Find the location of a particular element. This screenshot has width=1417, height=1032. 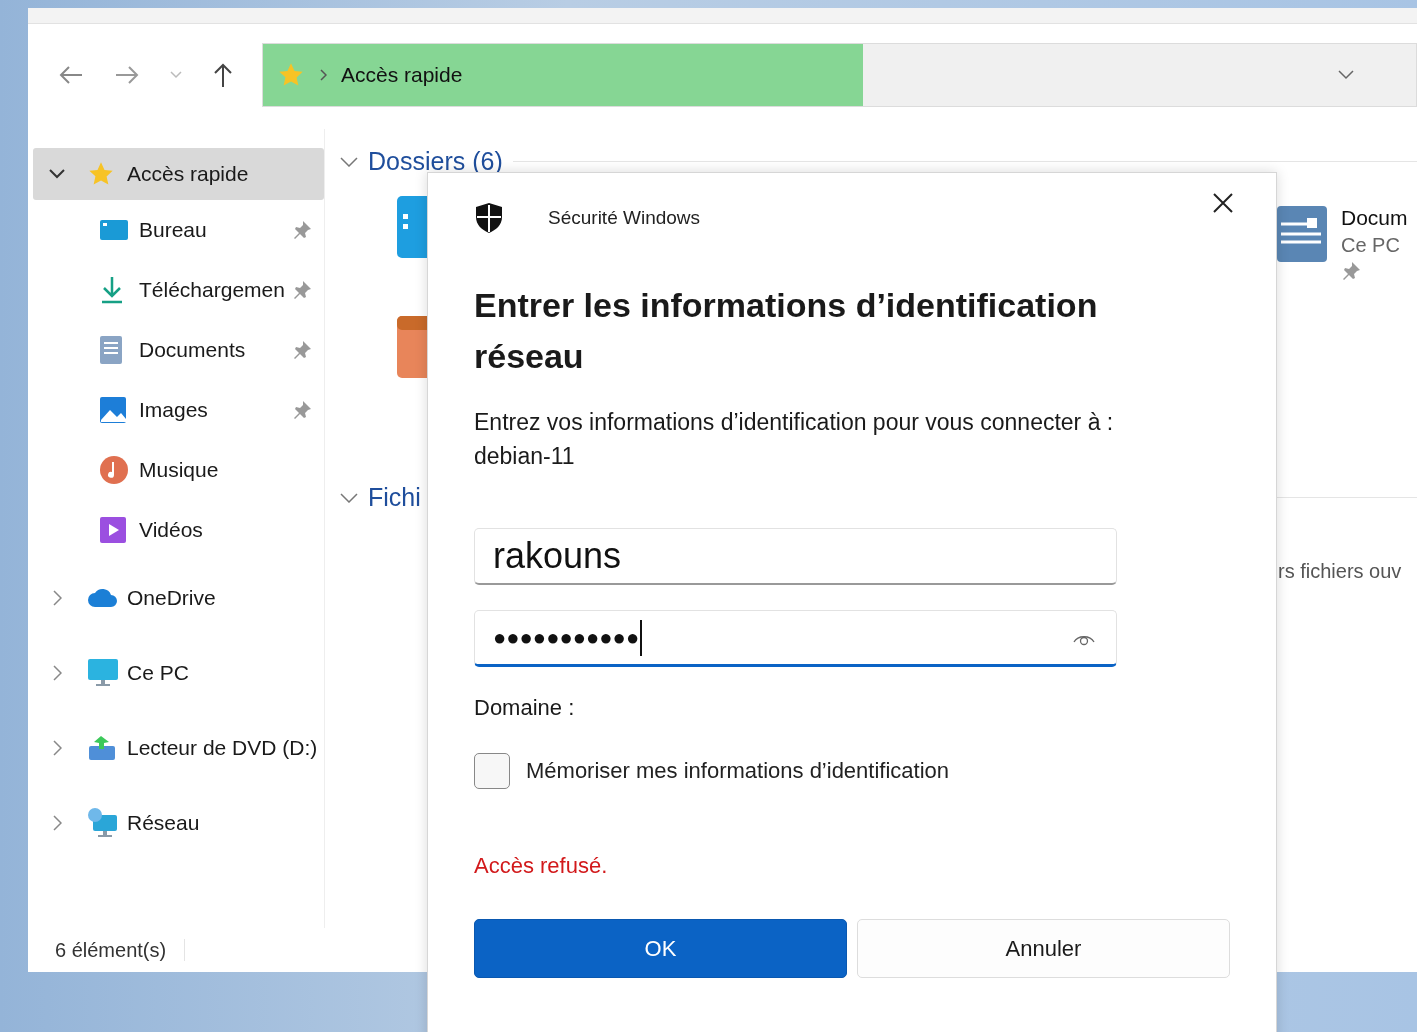

item-count: 6 élément(s) is located at coordinates (111, 950).